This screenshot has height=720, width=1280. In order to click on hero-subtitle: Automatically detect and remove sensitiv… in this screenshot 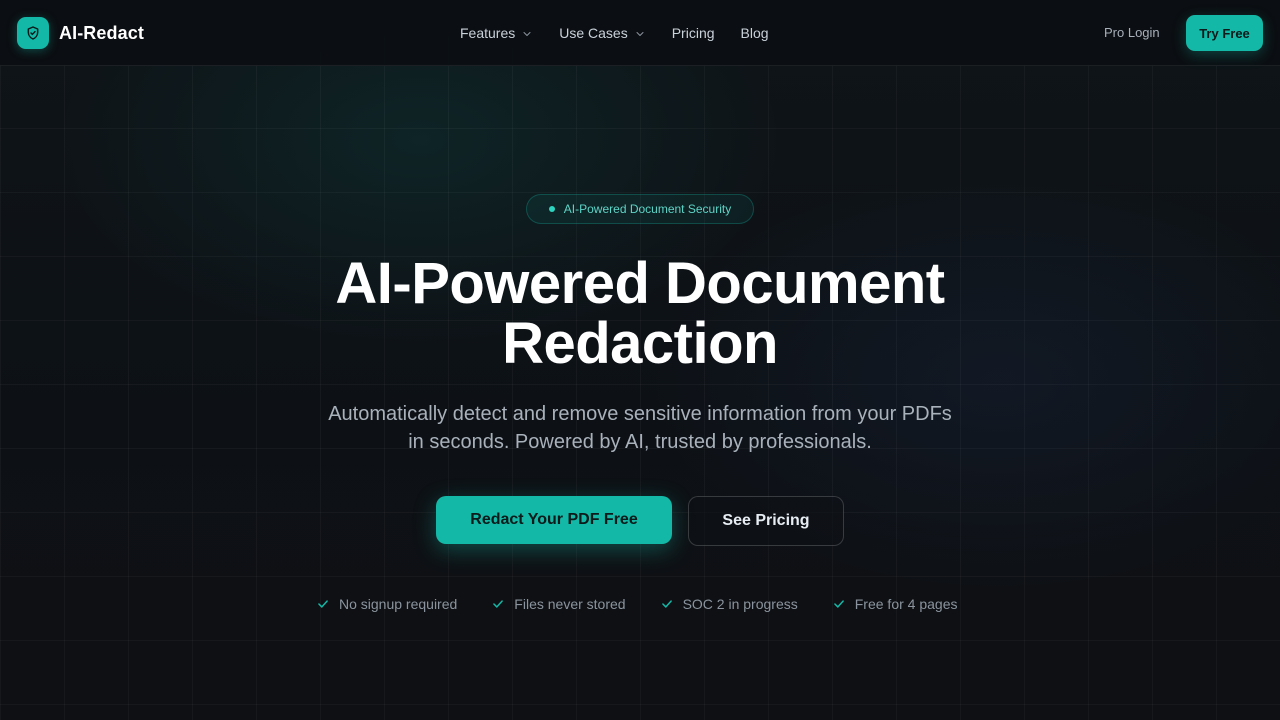, I will do `click(640, 428)`.